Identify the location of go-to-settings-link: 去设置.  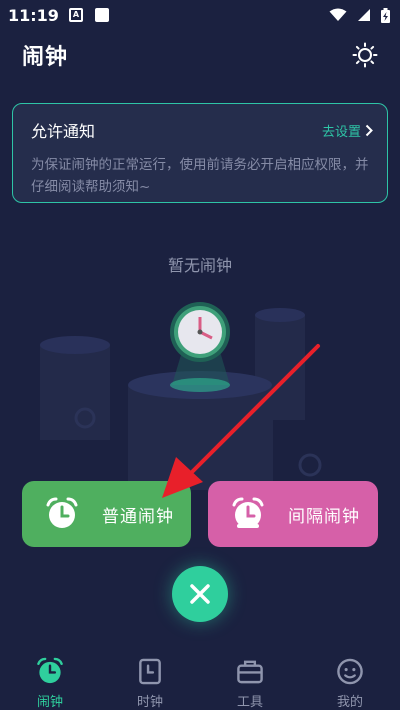
(347, 130).